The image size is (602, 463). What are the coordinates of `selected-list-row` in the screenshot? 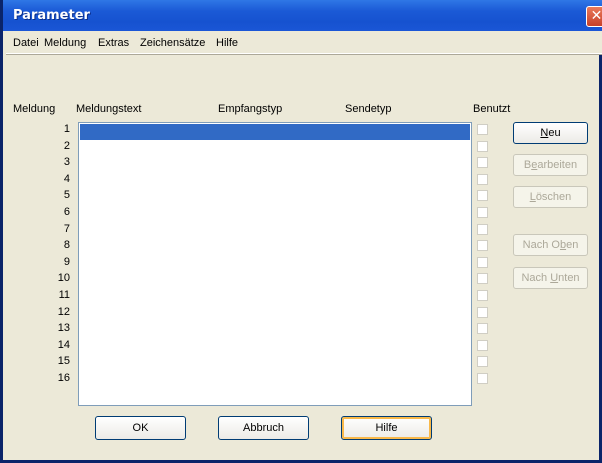 It's located at (275, 132).